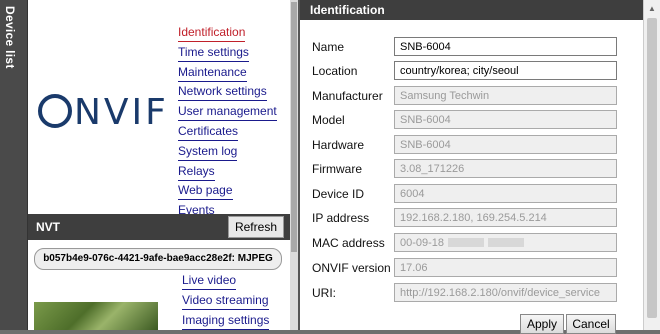  What do you see at coordinates (505, 70) in the screenshot?
I see `location-field: country/korea; city/seoul` at bounding box center [505, 70].